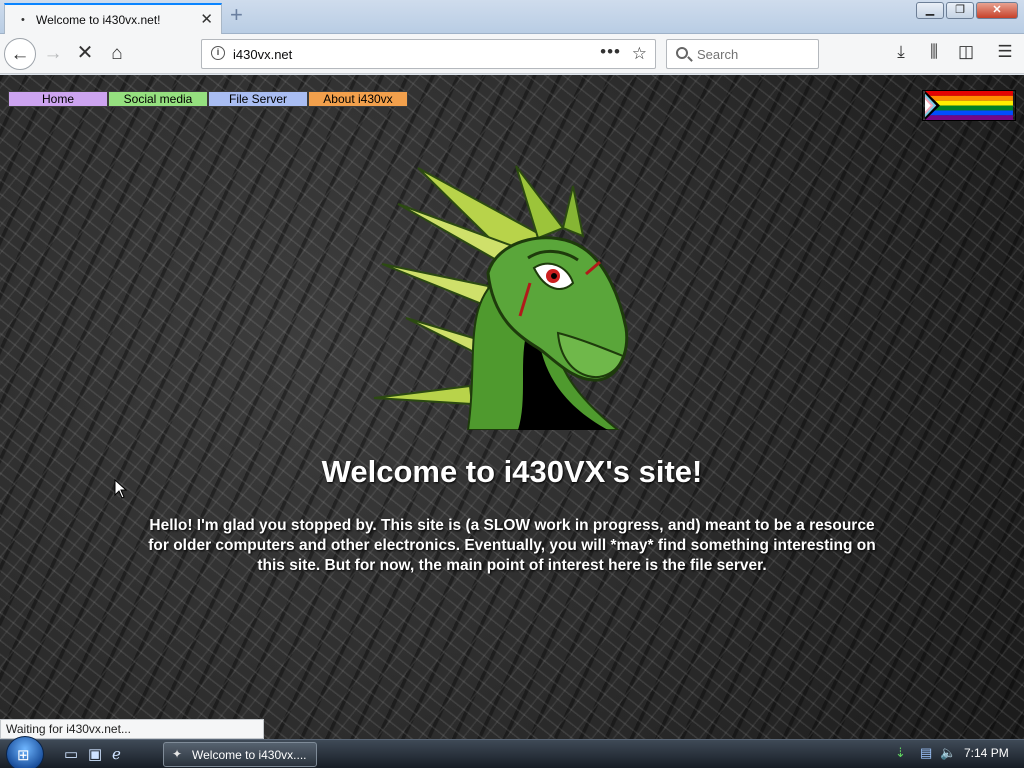 The width and height of the screenshot is (1024, 768). What do you see at coordinates (98, 20) in the screenshot?
I see `tab-title: Welcome to i430vx.net!` at bounding box center [98, 20].